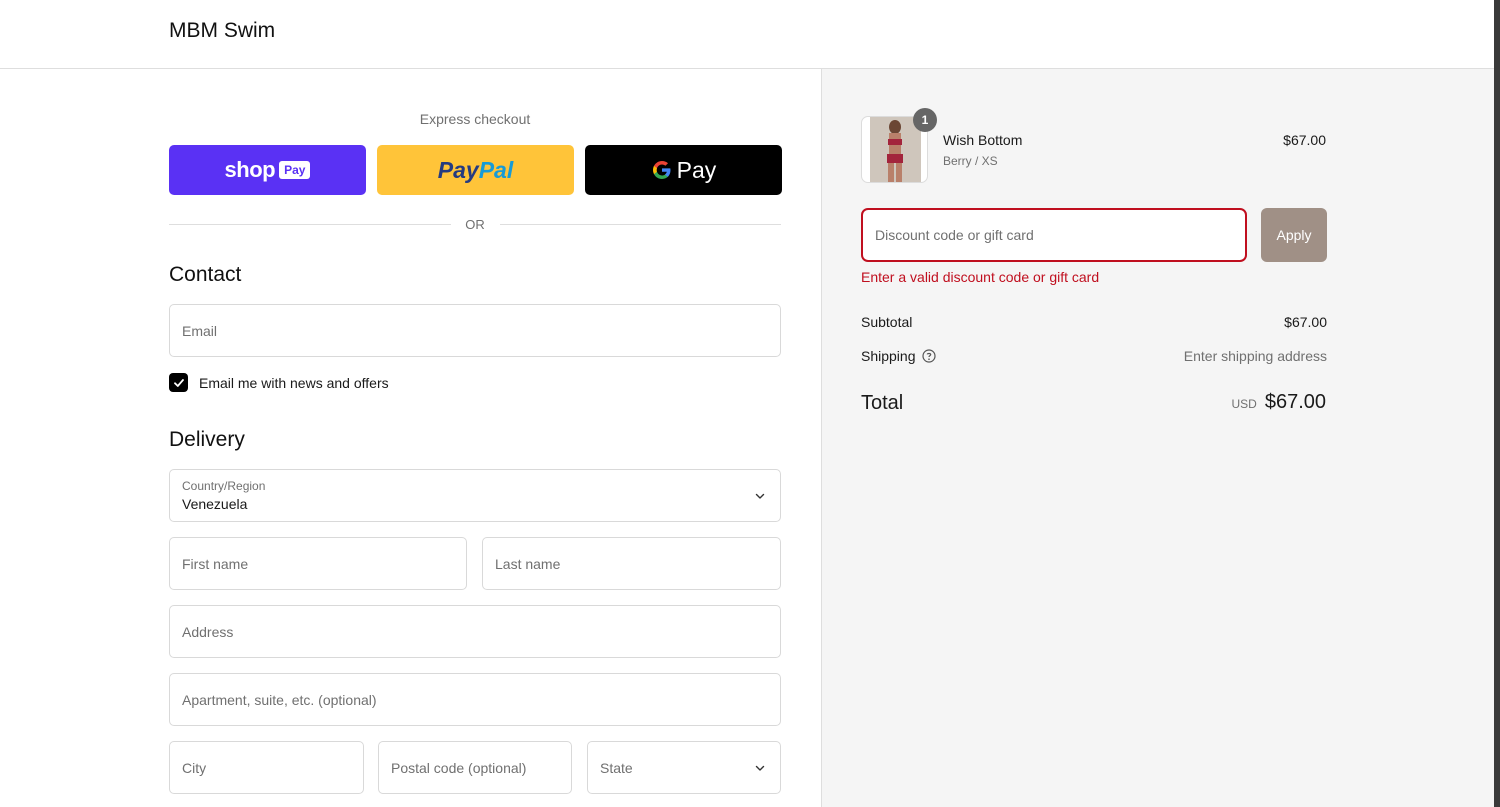  What do you see at coordinates (205, 274) in the screenshot?
I see `contact-heading: Contact` at bounding box center [205, 274].